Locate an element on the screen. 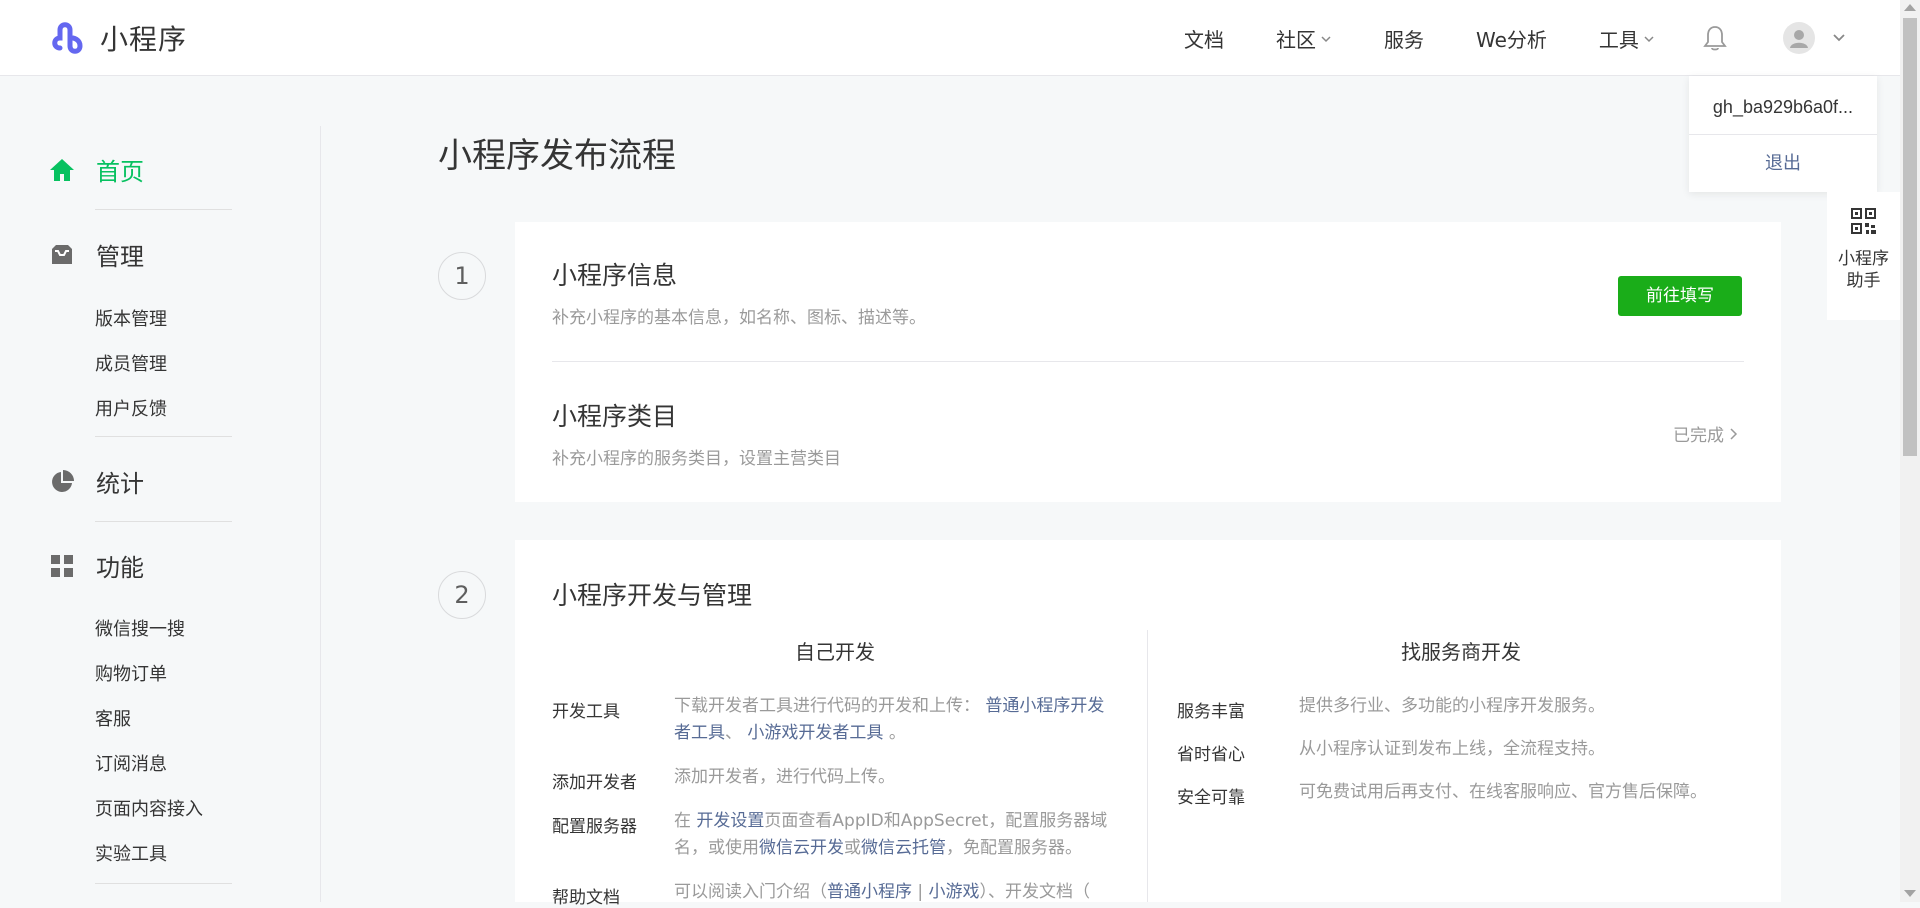 The height and width of the screenshot is (908, 1920). inbox-icon is located at coordinates (62, 254).